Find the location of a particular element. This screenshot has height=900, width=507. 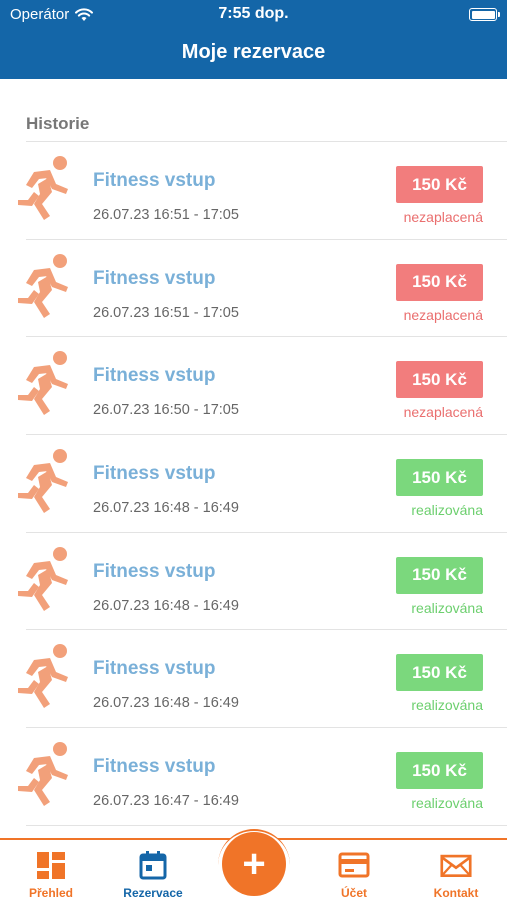

battery-icon is located at coordinates (484, 14).